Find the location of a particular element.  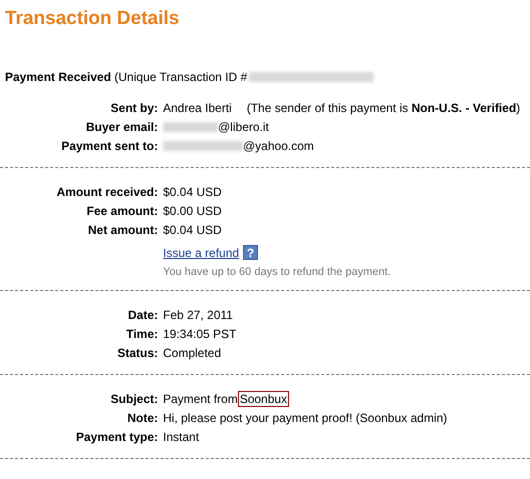

email-domain: @libero.it is located at coordinates (243, 127).